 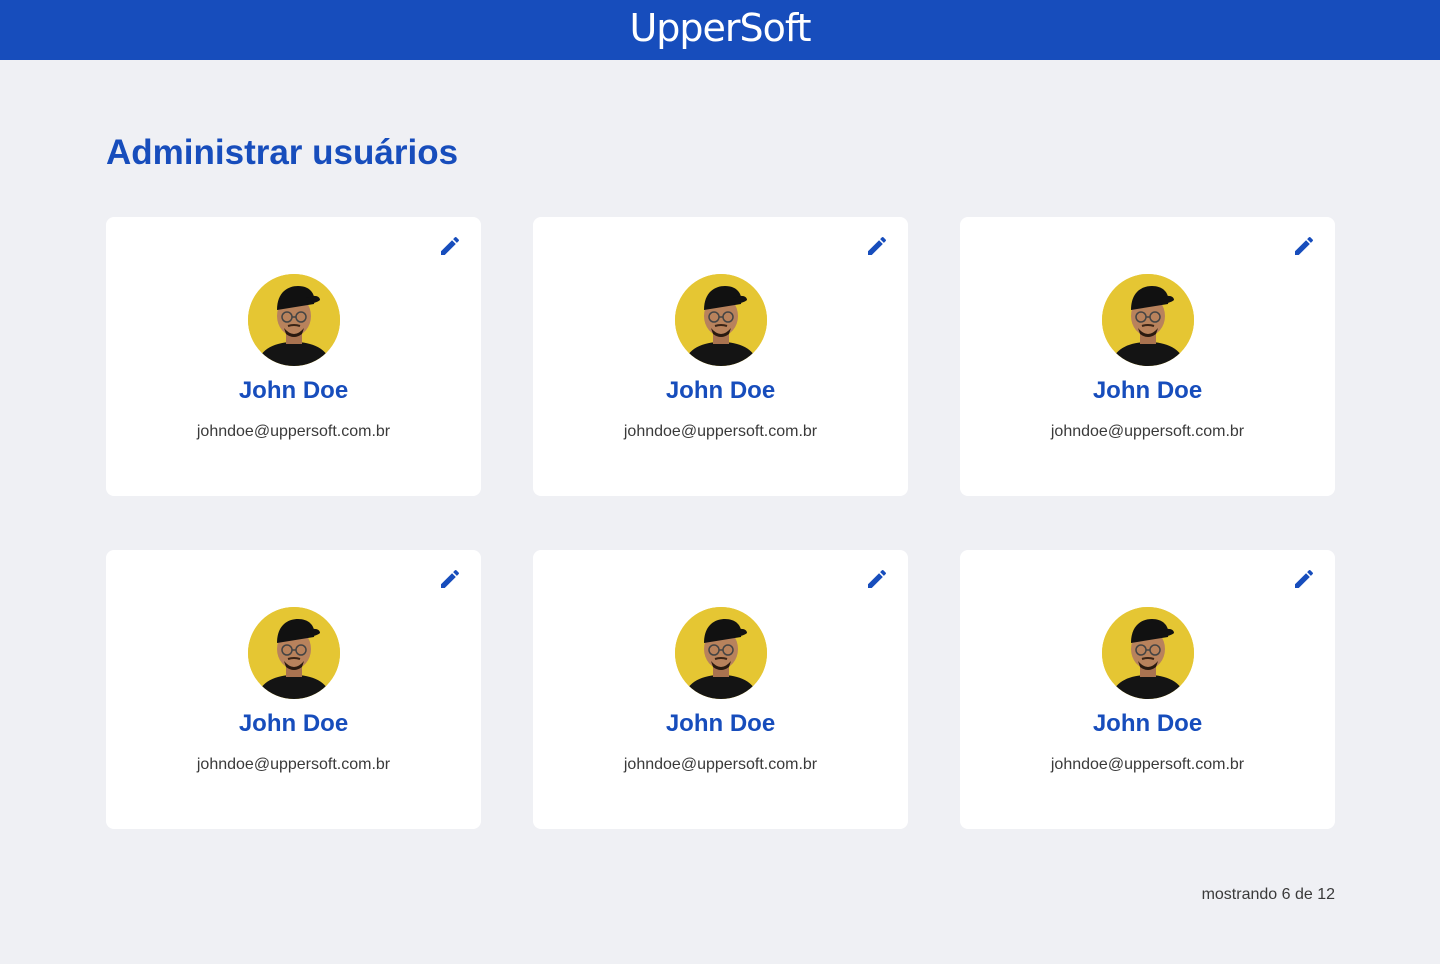 I want to click on page-title: Administrar usuários, so click(x=282, y=152).